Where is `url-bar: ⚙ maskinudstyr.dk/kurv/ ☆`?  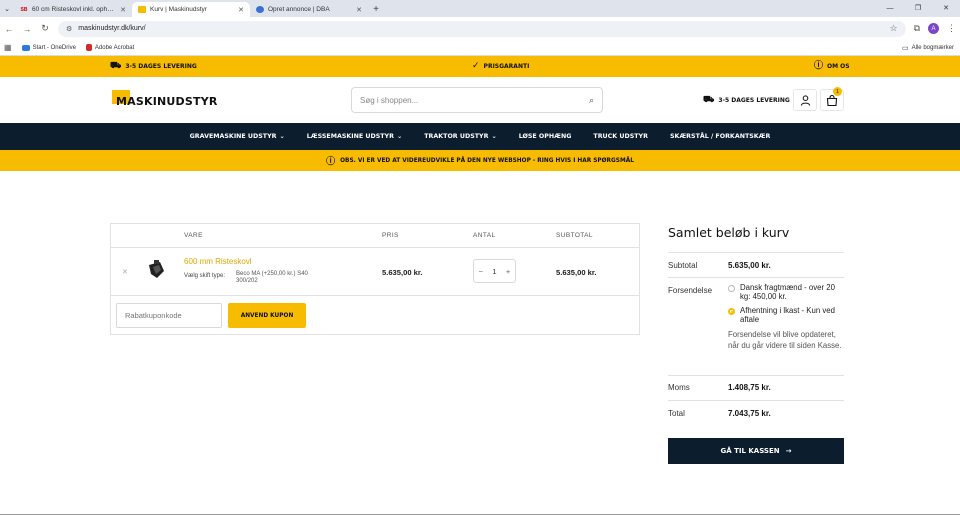
url-bar: ⚙ maskinudstyr.dk/kurv/ ☆ is located at coordinates (482, 28).